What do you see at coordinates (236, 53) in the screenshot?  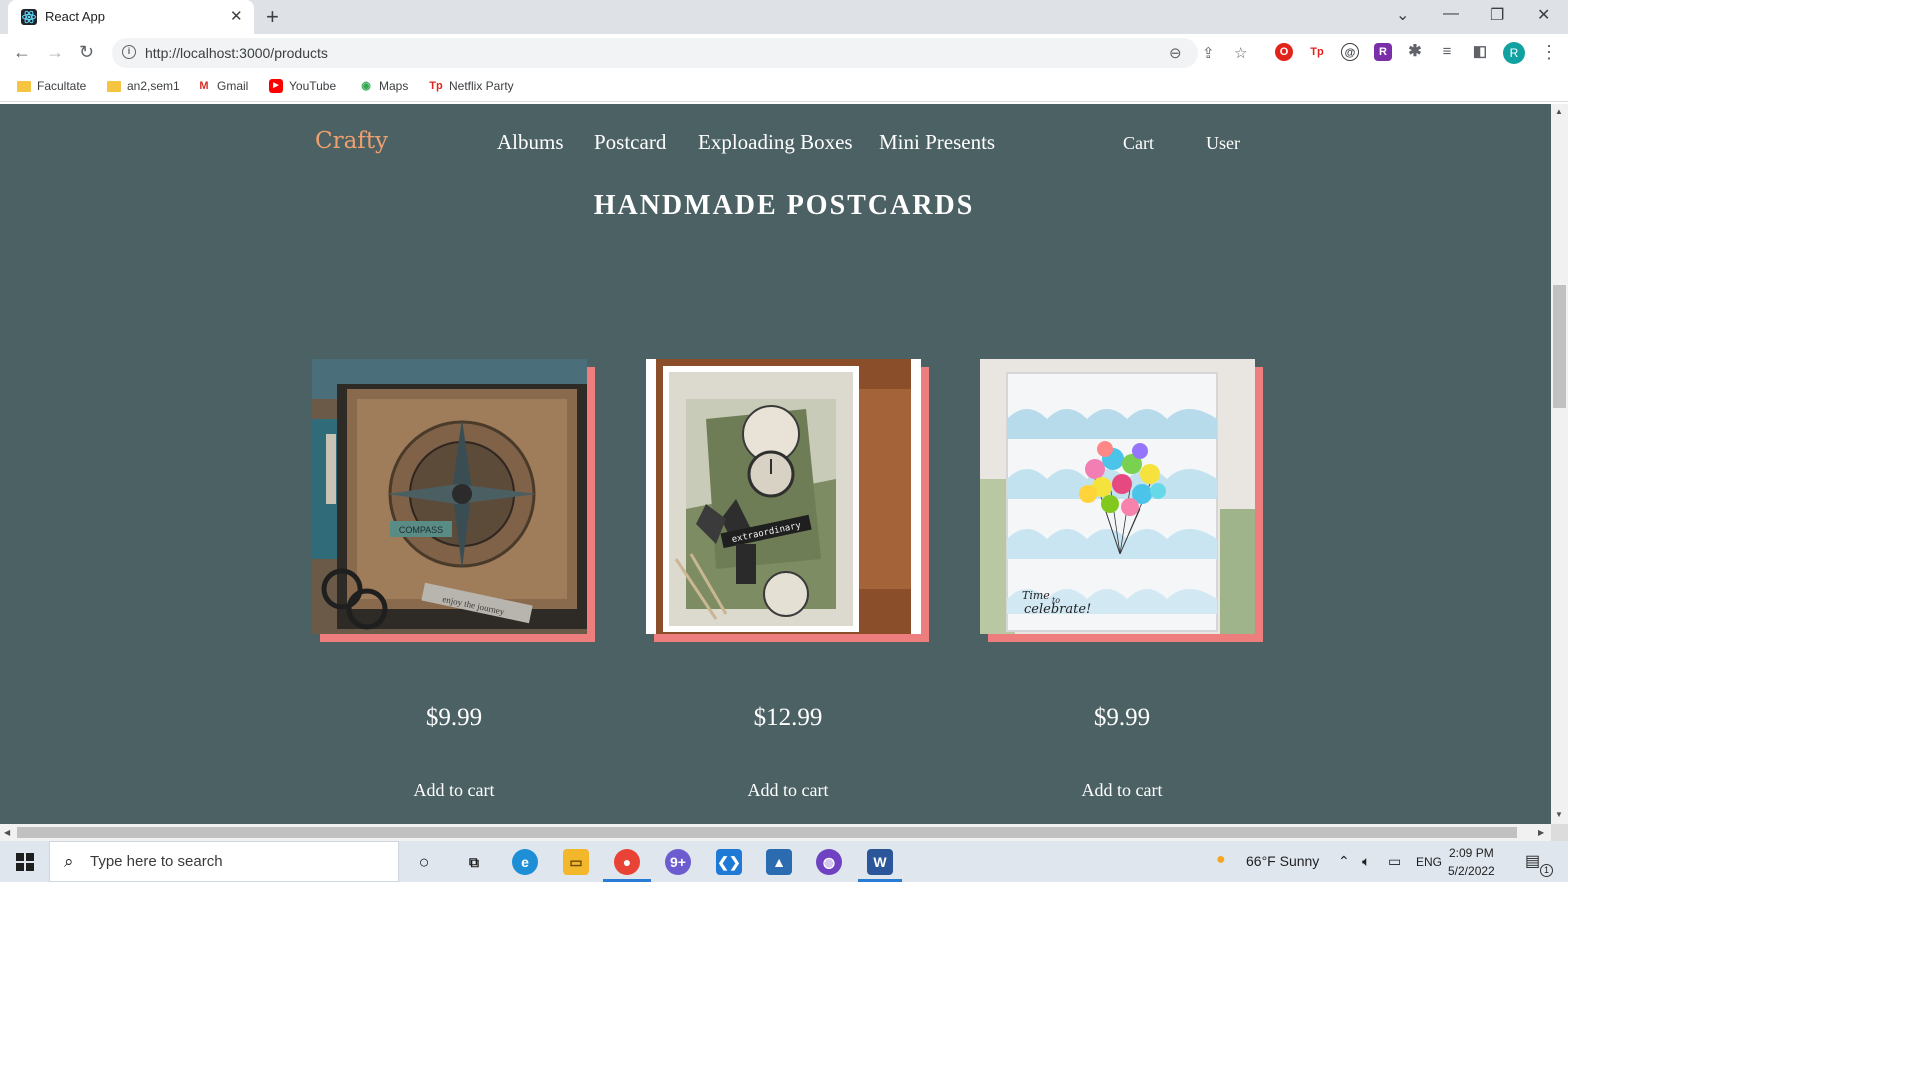 I see `url-text: http://localhost:3000/products` at bounding box center [236, 53].